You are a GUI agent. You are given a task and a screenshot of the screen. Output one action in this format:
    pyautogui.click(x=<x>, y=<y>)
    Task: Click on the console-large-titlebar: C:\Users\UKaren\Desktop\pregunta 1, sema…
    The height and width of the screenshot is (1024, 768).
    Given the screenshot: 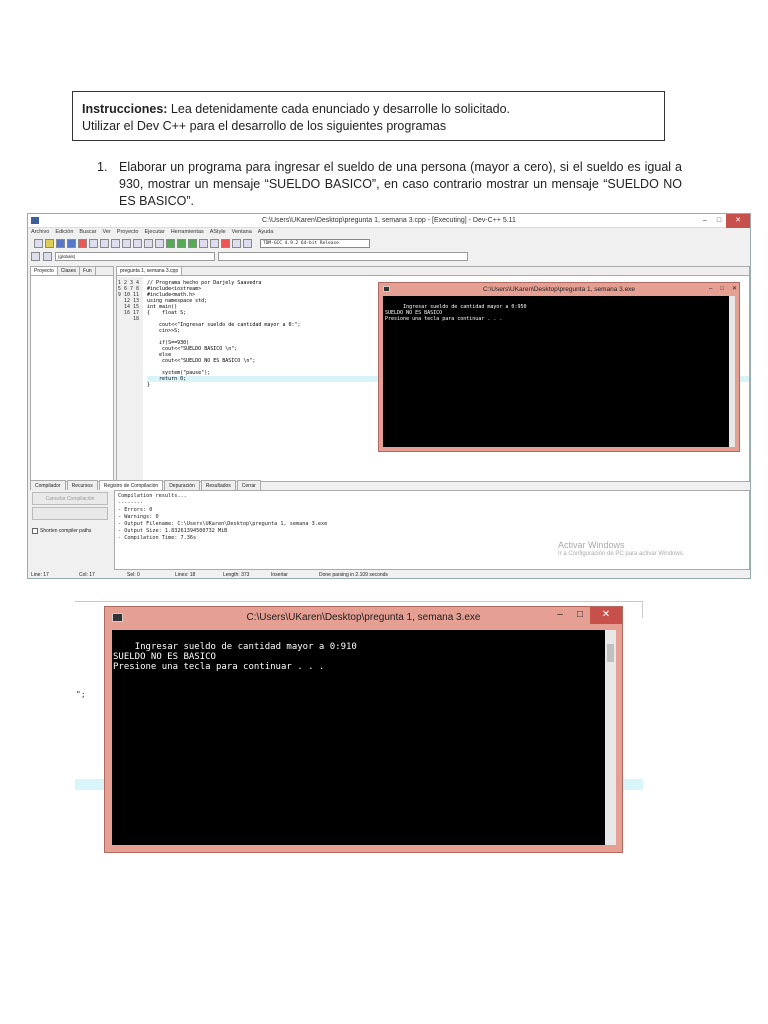 What is the action you would take?
    pyautogui.click(x=363, y=618)
    